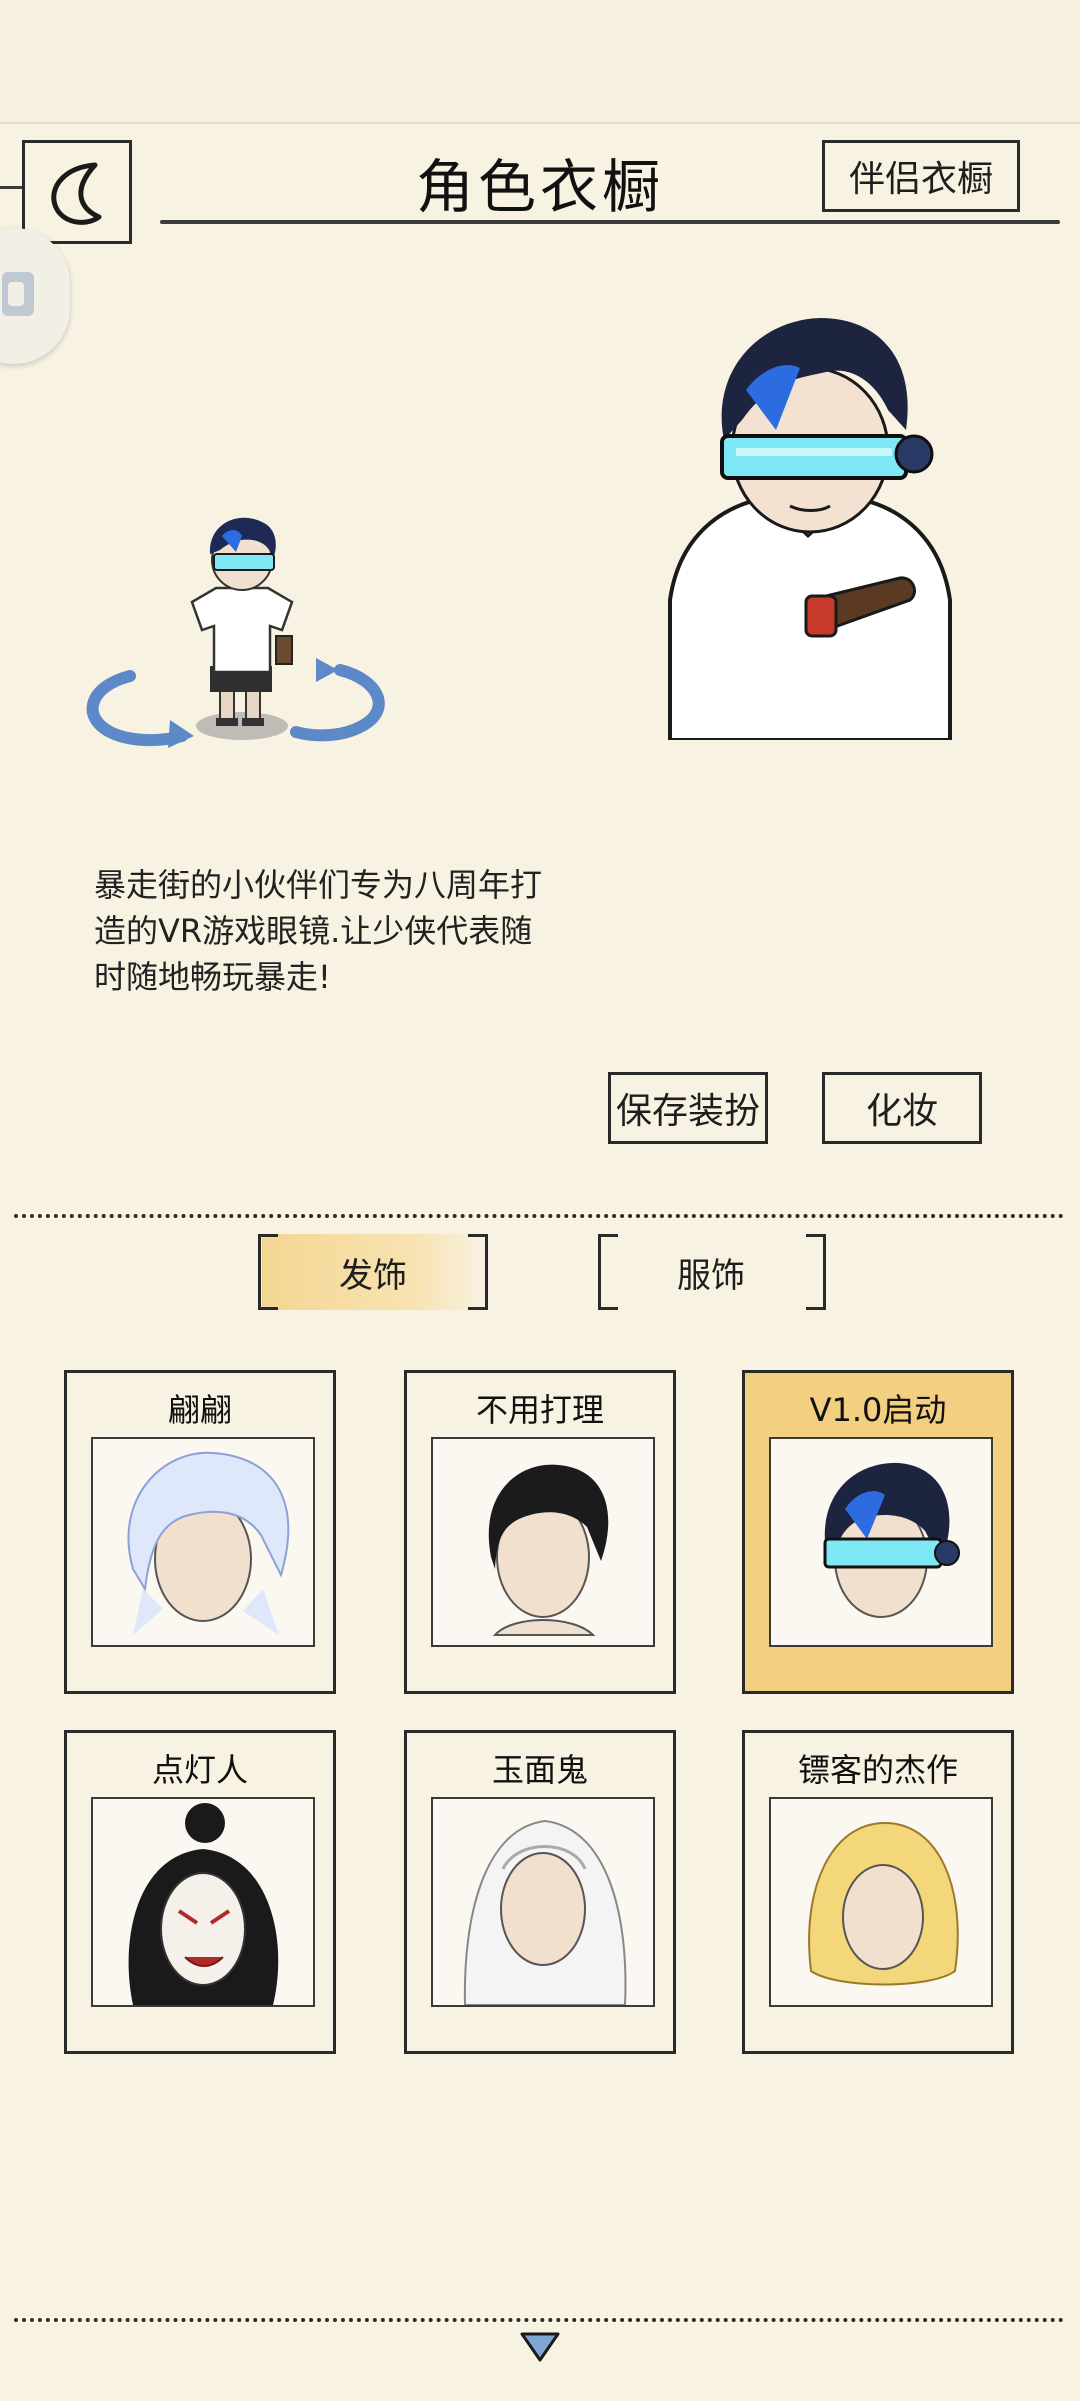 Image resolution: width=1080 pixels, height=2401 pixels. What do you see at coordinates (199, 1770) in the screenshot?
I see `item-name: 点灯人` at bounding box center [199, 1770].